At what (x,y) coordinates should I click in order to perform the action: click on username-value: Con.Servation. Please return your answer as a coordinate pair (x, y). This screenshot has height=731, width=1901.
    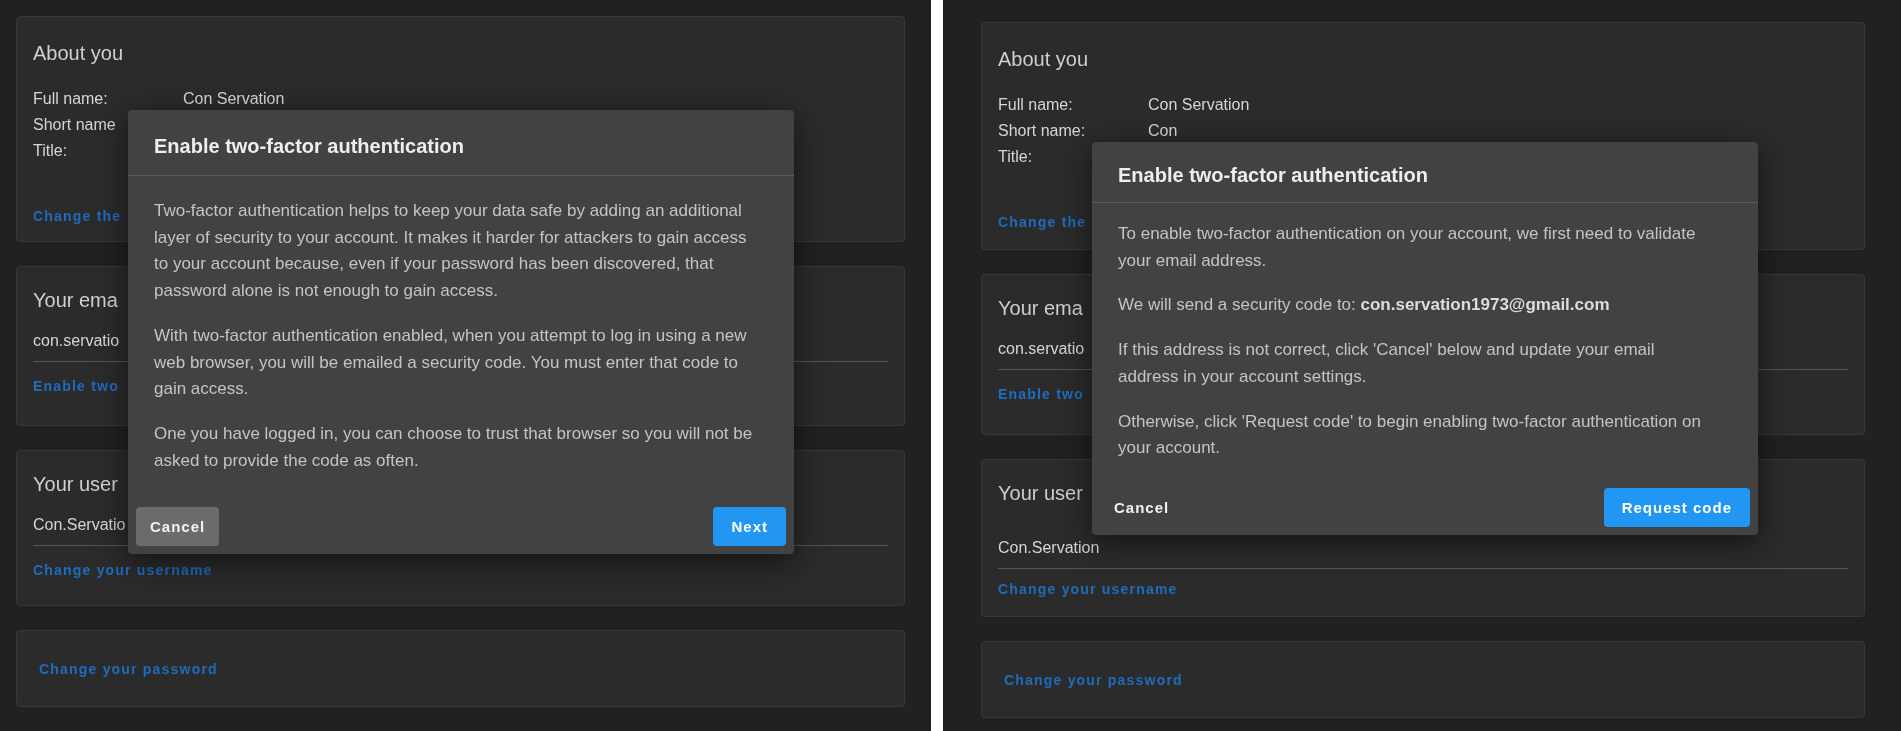
    Looking at the image, I should click on (1049, 547).